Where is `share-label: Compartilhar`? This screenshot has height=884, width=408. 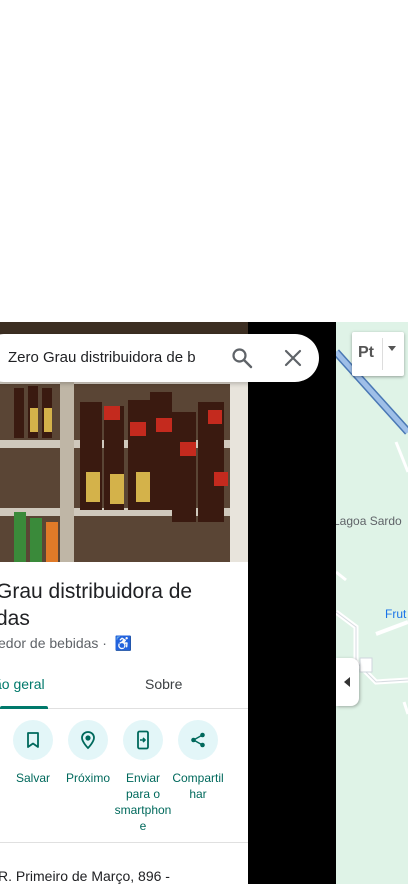 share-label: Compartilhar is located at coordinates (198, 786).